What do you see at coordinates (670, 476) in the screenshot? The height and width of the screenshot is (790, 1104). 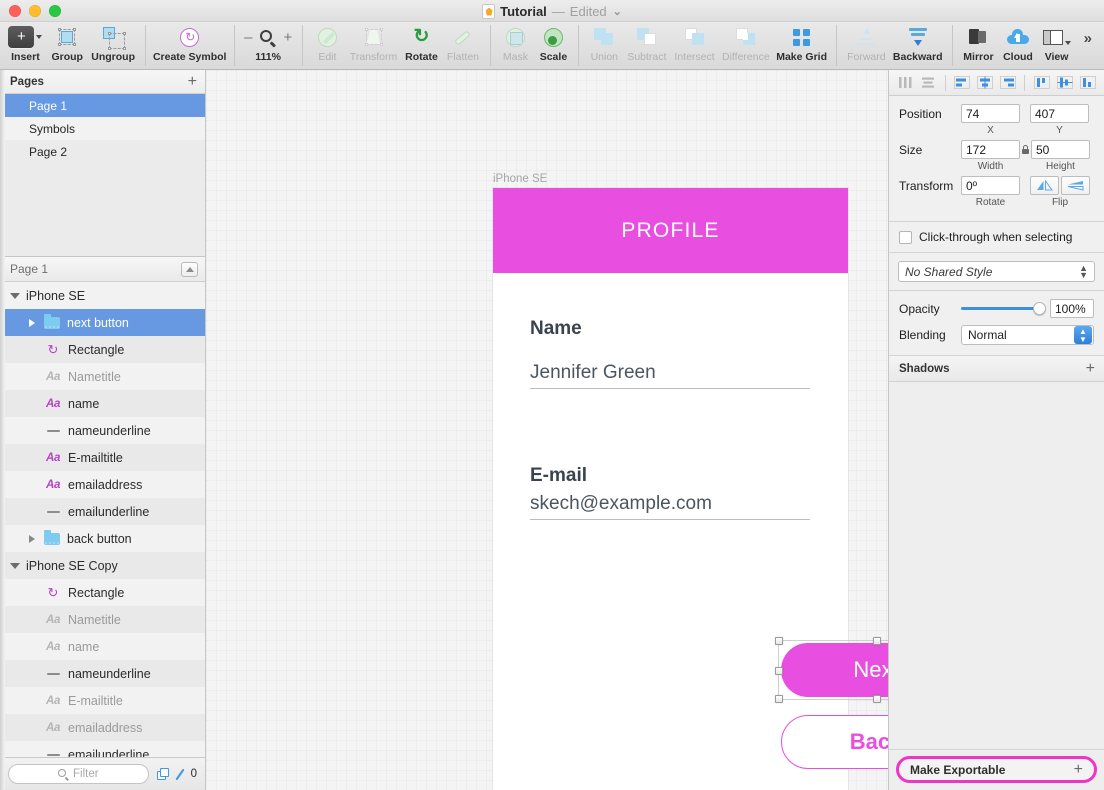 I see `email-label: E-mail` at bounding box center [670, 476].